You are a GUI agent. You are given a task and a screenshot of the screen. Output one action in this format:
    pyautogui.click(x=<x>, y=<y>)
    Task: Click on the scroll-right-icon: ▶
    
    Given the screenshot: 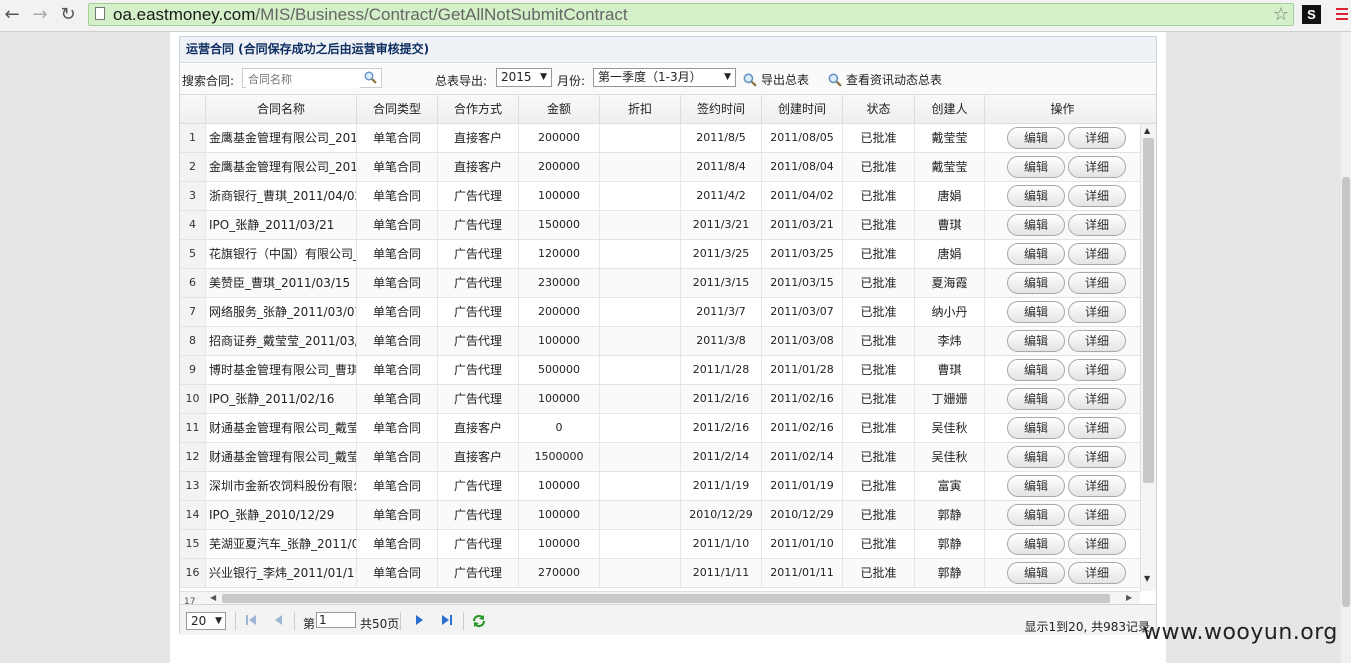 What is the action you would take?
    pyautogui.click(x=1129, y=597)
    